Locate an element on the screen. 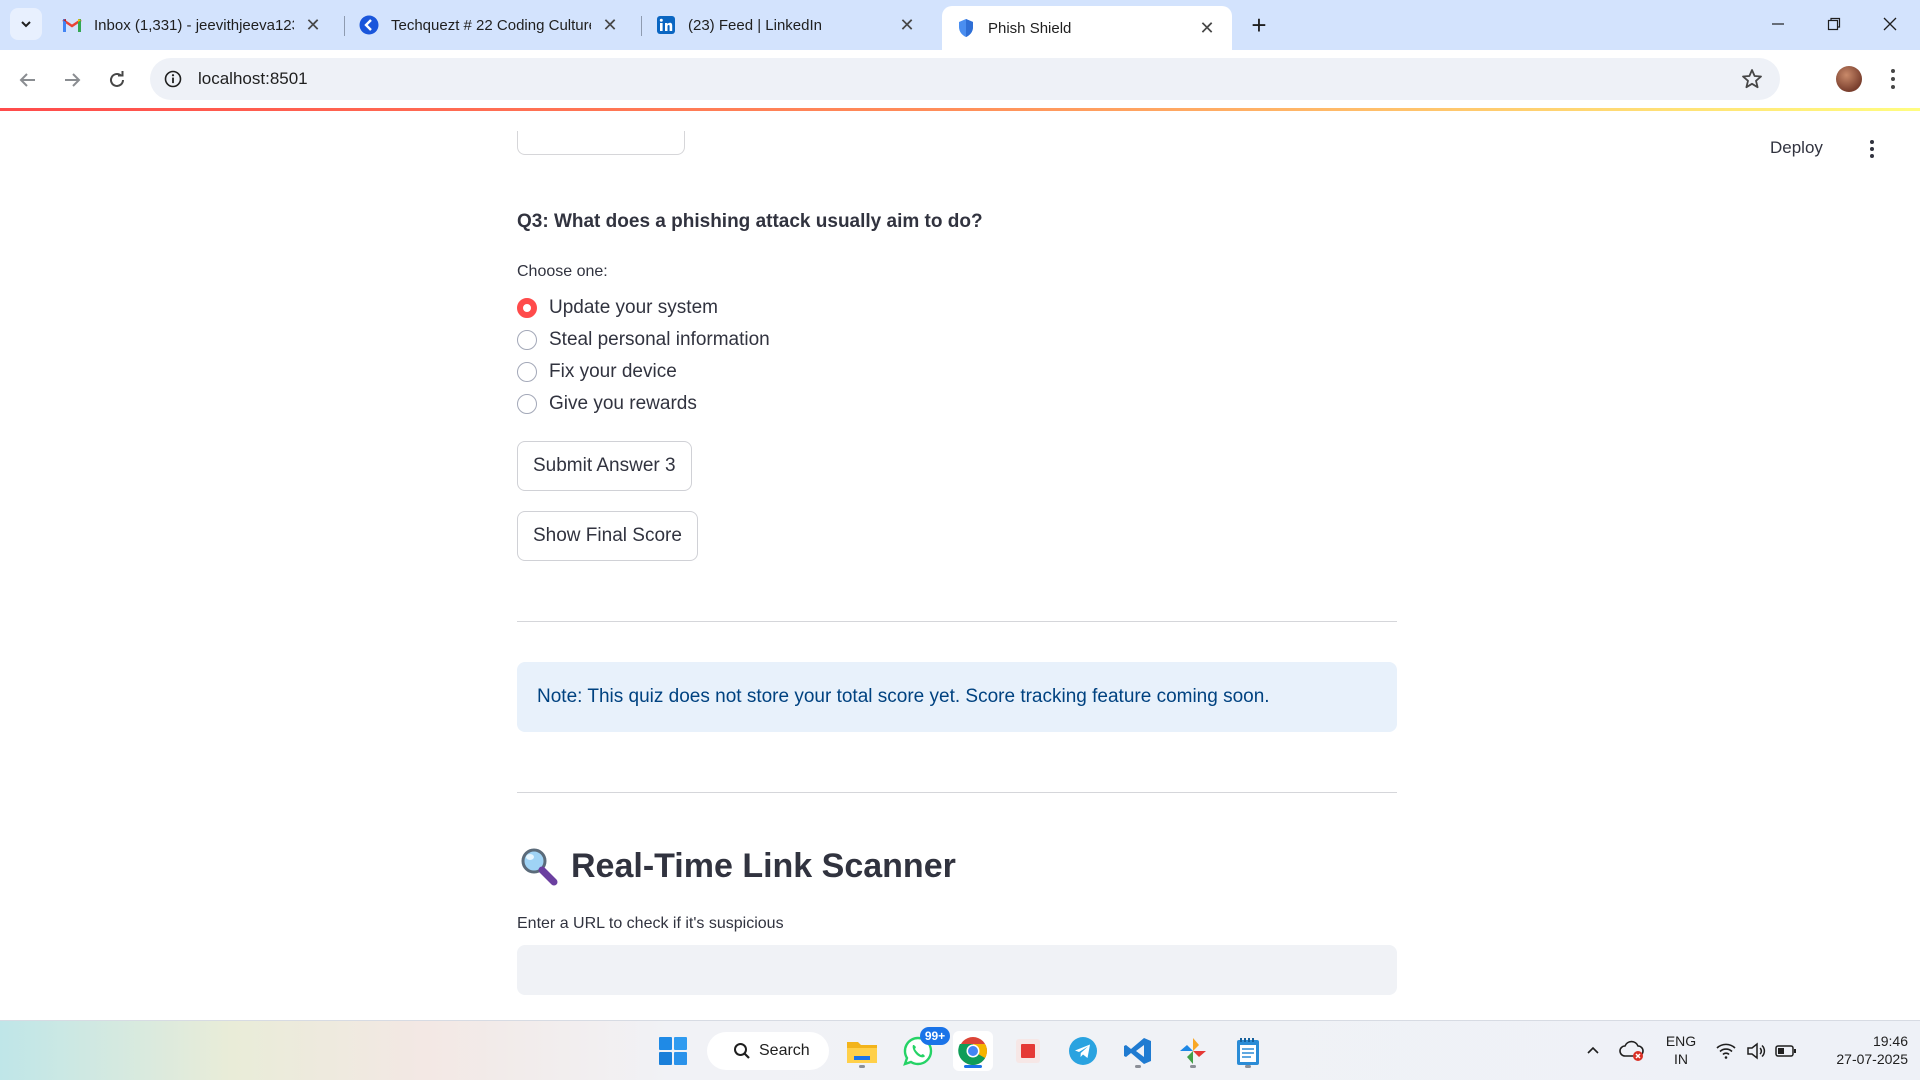 Image resolution: width=1920 pixels, height=1080 pixels. radio-selected-icon is located at coordinates (527, 308).